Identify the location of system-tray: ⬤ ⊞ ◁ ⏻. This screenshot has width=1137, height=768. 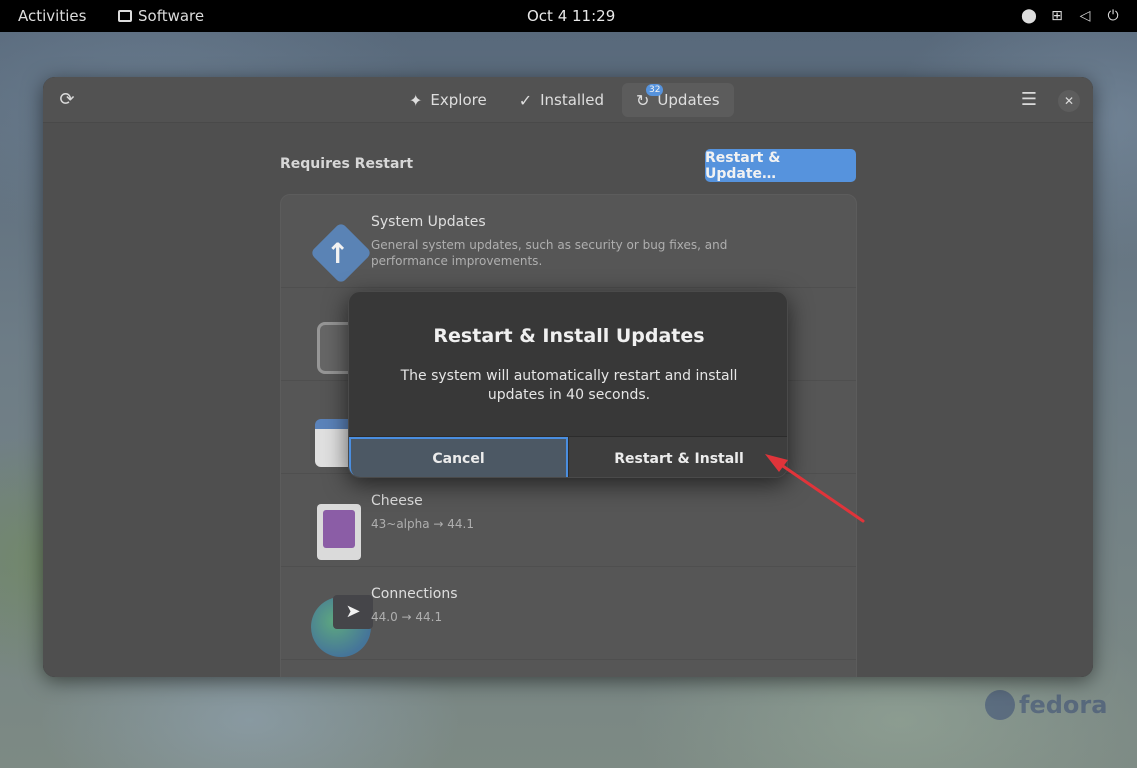
(1071, 16).